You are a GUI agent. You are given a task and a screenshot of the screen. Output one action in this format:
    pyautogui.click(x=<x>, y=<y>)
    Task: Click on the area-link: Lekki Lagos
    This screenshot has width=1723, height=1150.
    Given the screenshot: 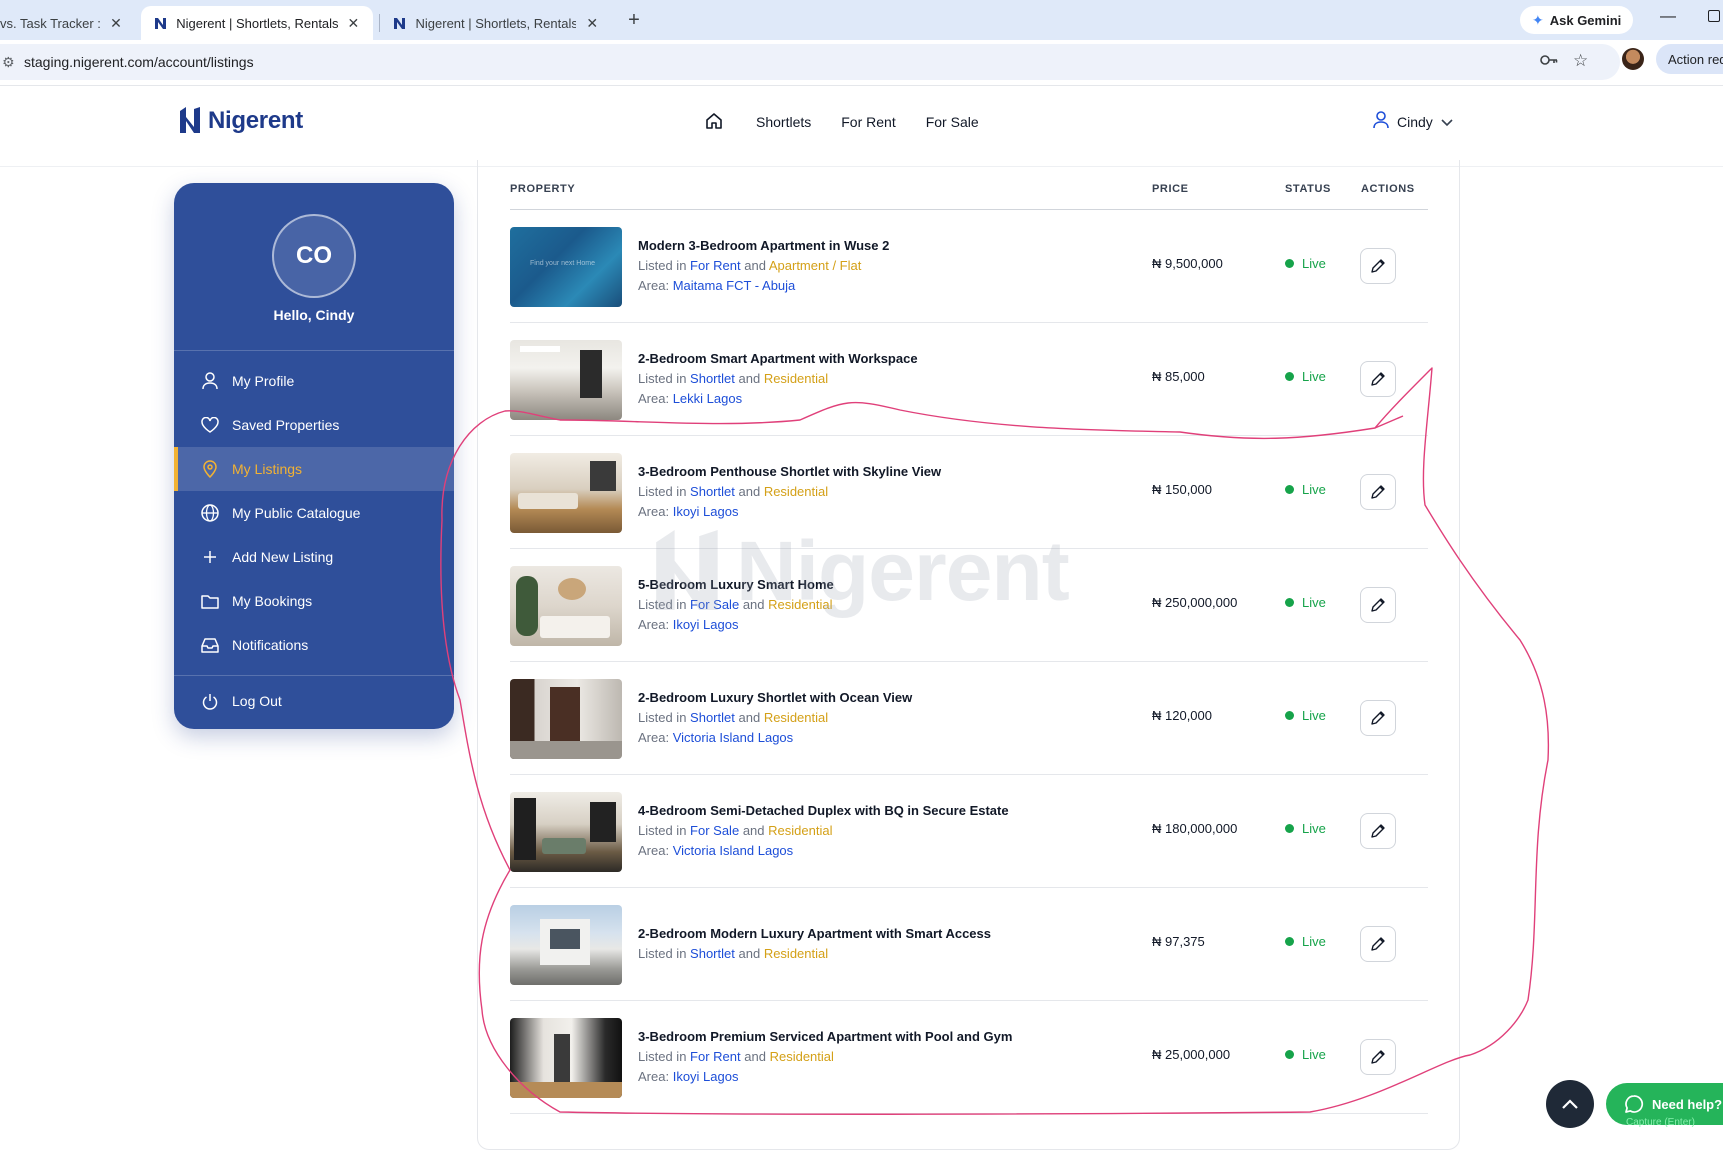 What is the action you would take?
    pyautogui.click(x=707, y=398)
    